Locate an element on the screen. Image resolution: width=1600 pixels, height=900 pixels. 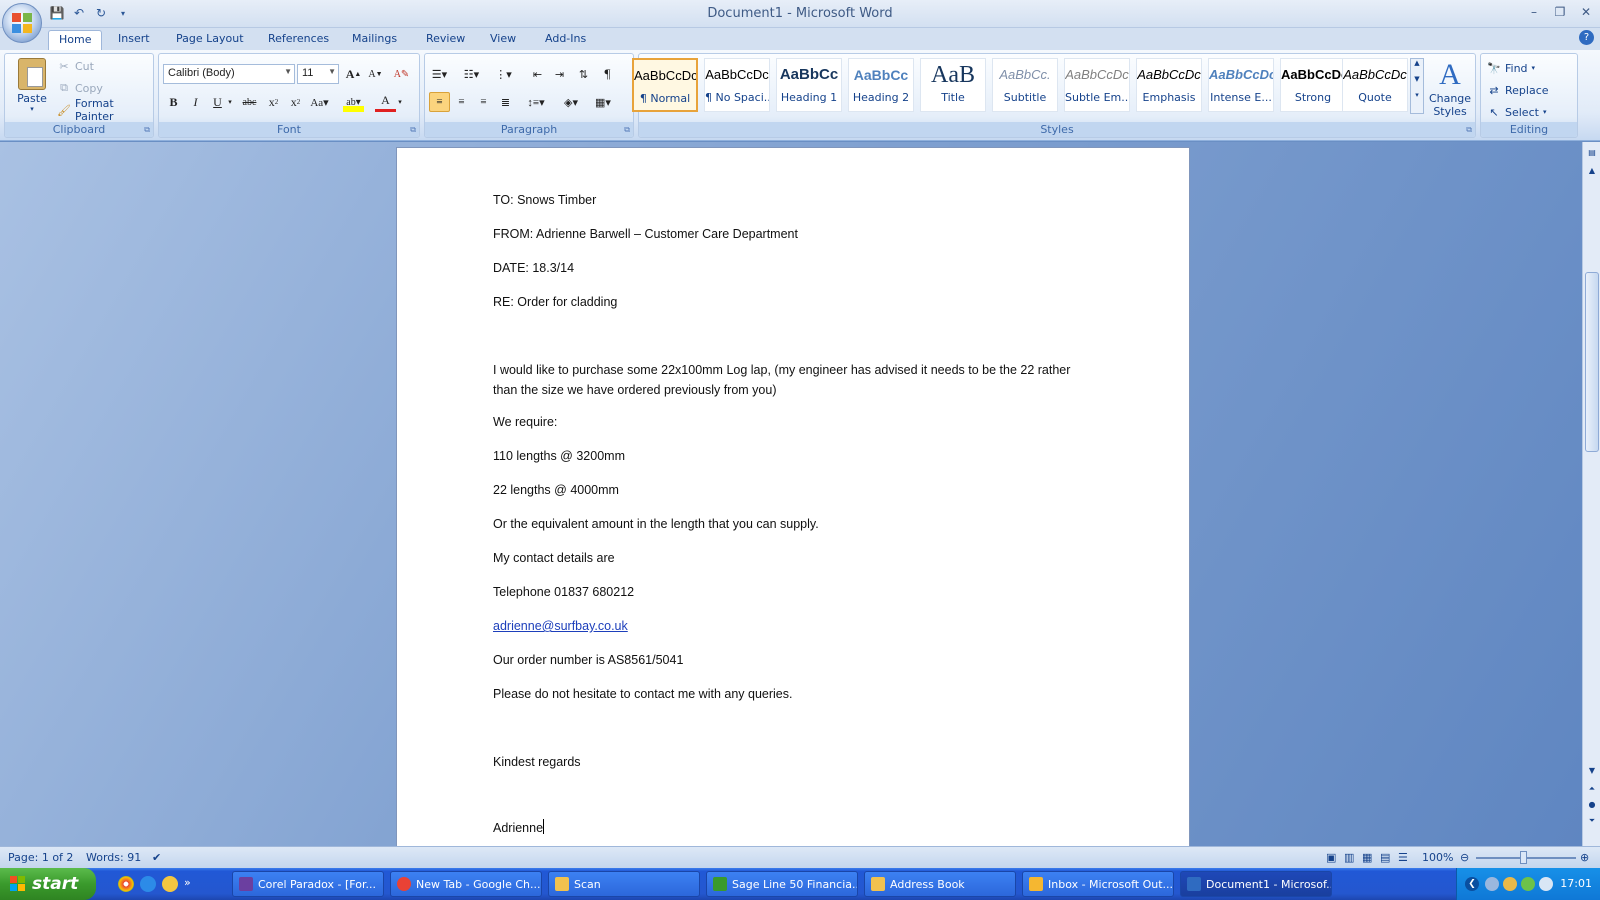
paste-dropdown-icon: ▾ is located at coordinates (32, 109).